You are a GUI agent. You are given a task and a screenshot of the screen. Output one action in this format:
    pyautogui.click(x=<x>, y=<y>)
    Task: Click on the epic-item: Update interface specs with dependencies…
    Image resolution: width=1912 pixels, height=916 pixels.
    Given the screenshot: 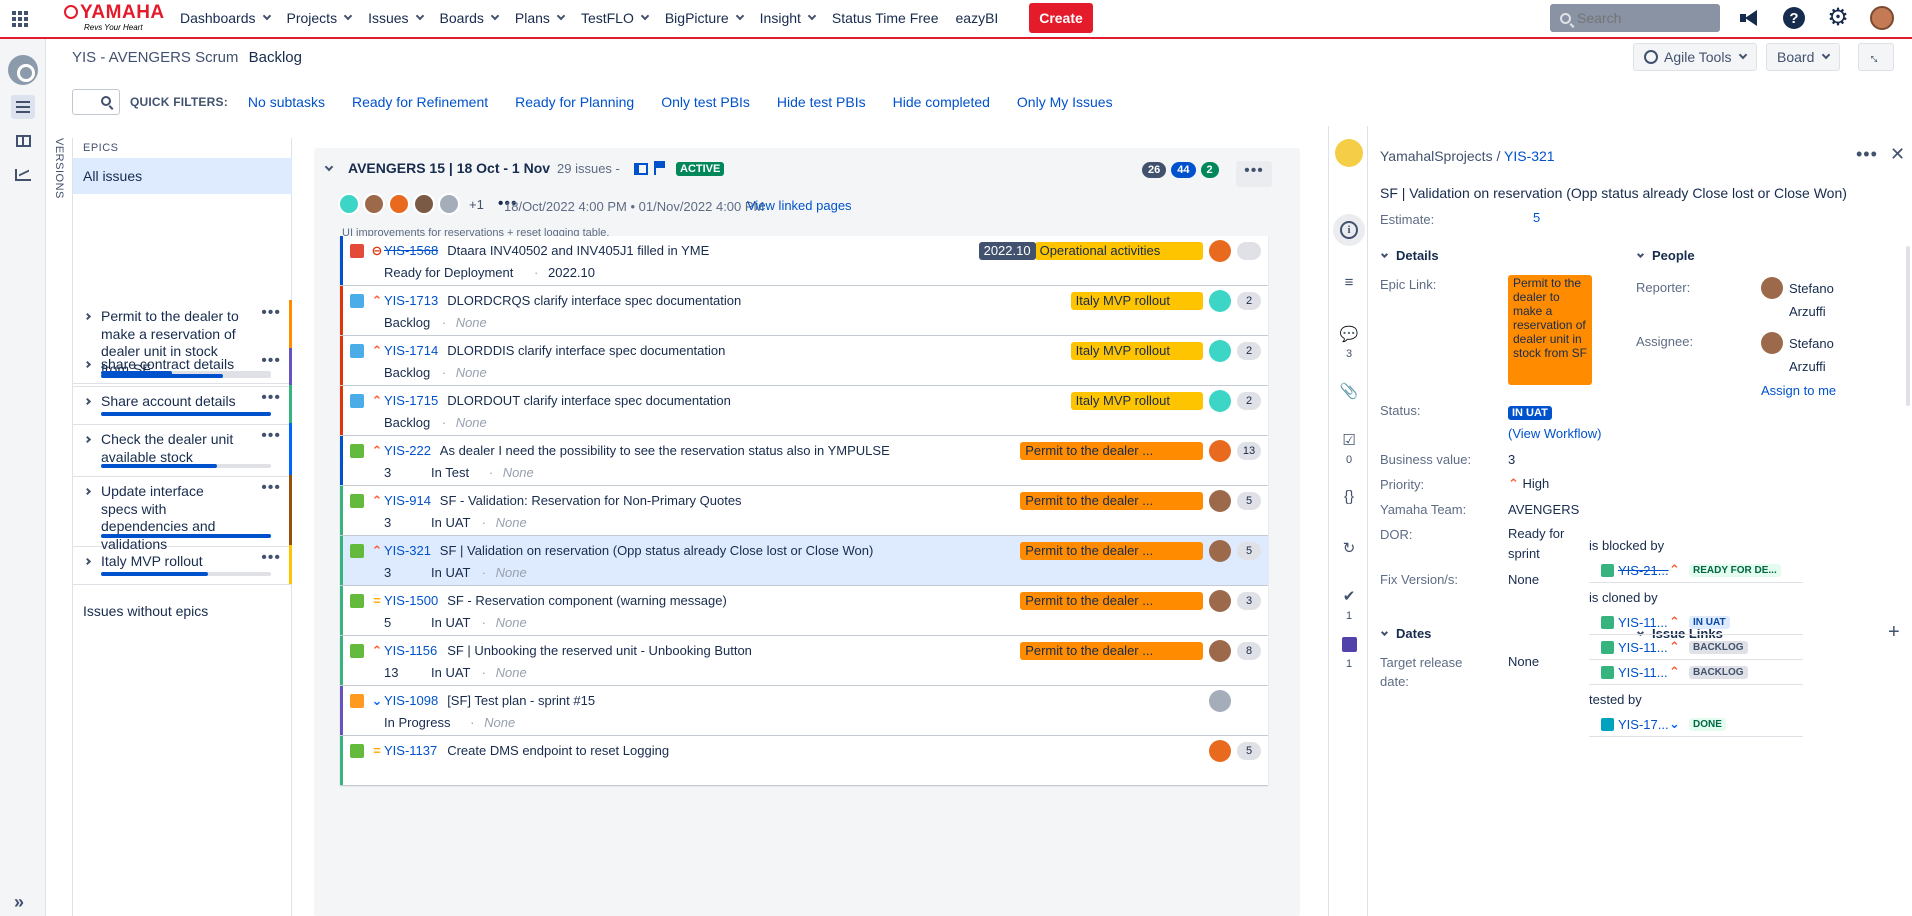 What is the action you would take?
    pyautogui.click(x=183, y=513)
    